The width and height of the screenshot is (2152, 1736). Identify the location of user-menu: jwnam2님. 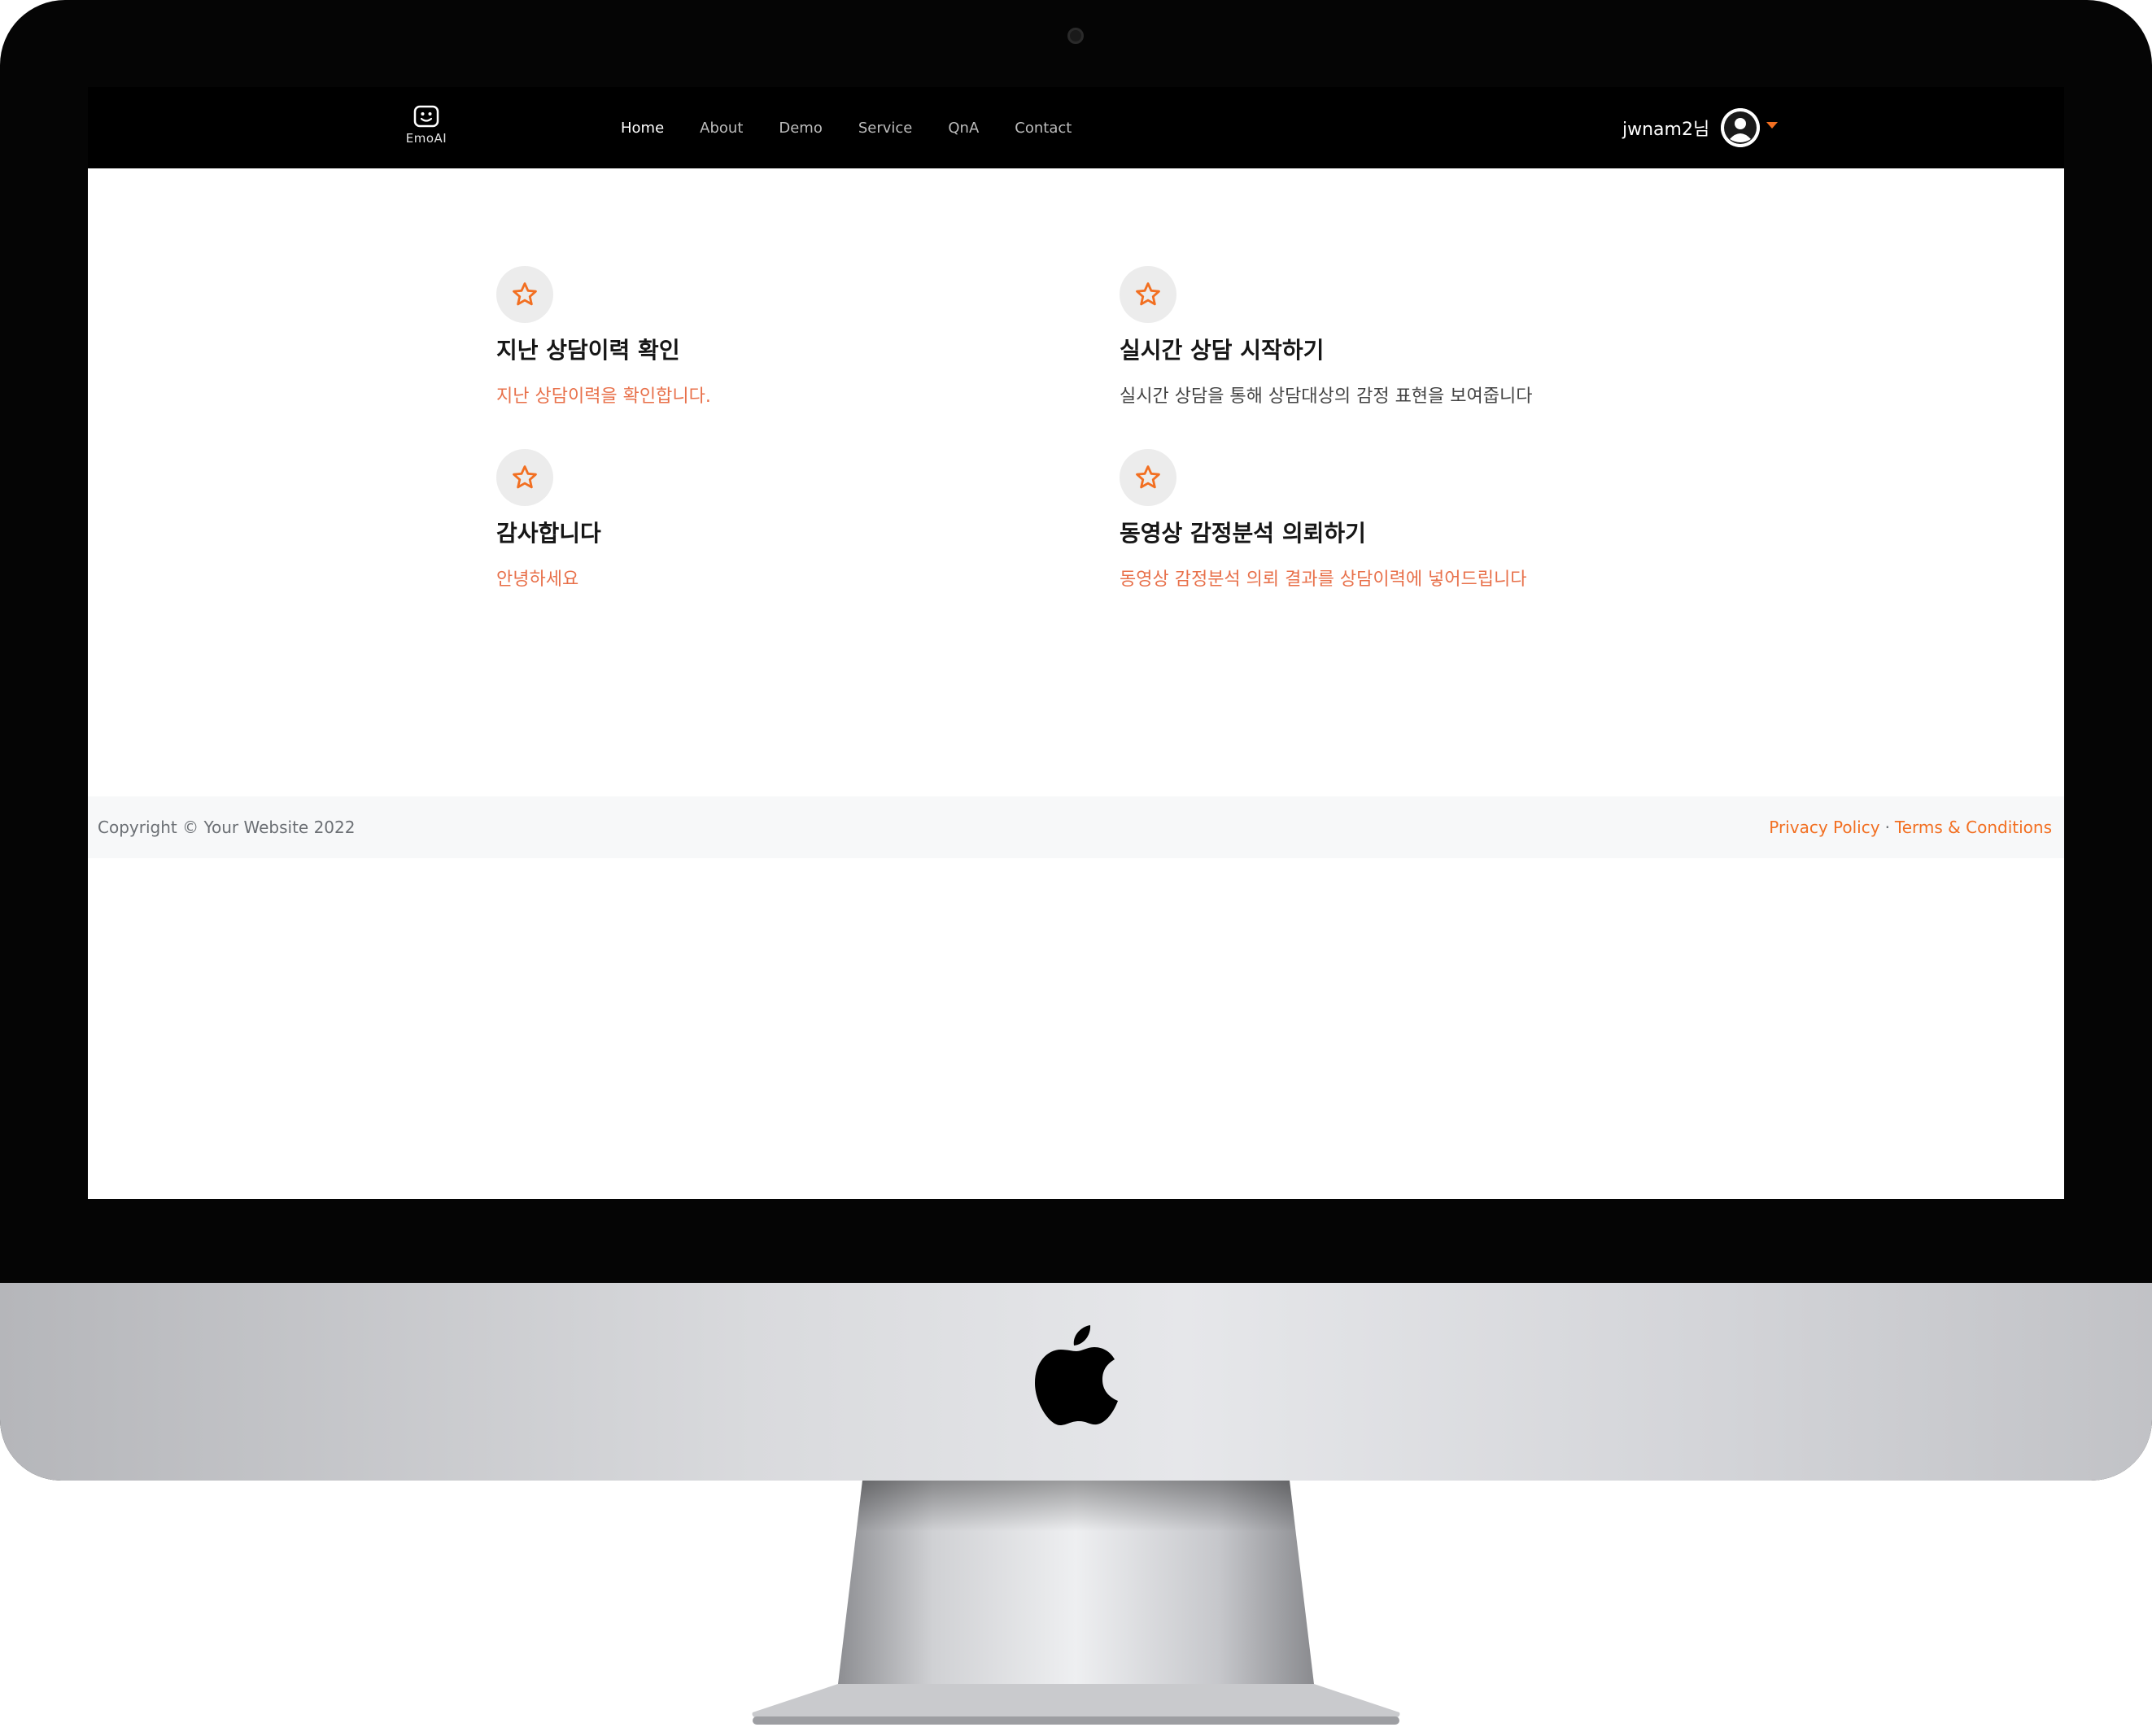
(1700, 127).